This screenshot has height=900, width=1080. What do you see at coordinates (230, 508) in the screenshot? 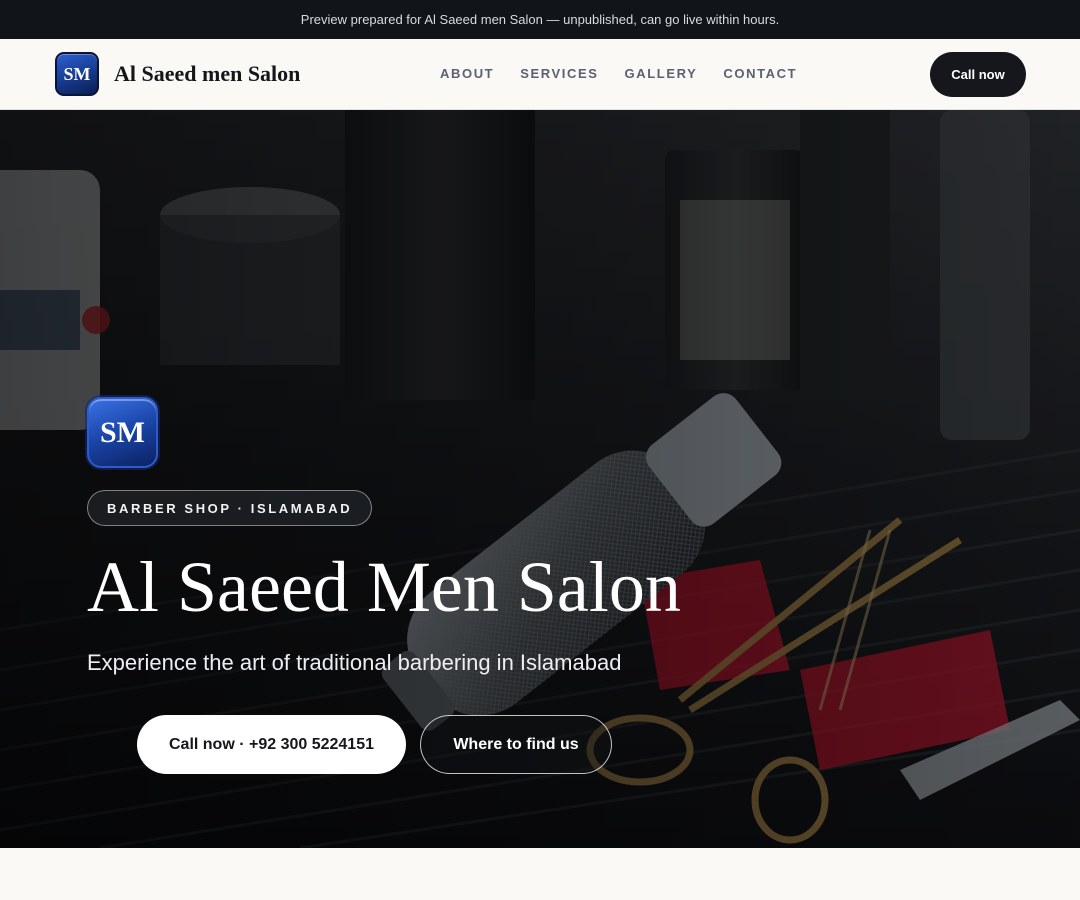
I see `hero-location-tag: BARBER SHOP · ISLAMABAD` at bounding box center [230, 508].